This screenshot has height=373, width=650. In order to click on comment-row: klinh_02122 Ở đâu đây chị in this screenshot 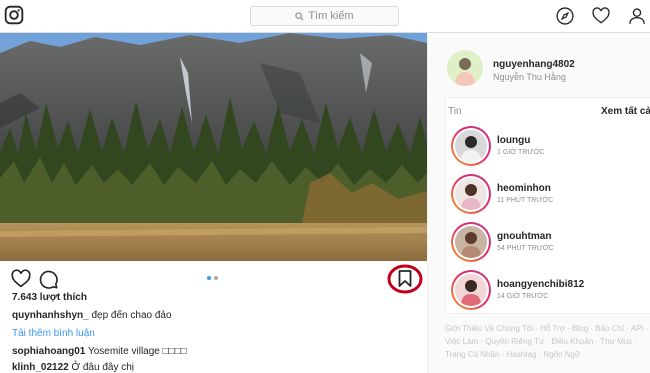, I will do `click(73, 367)`.